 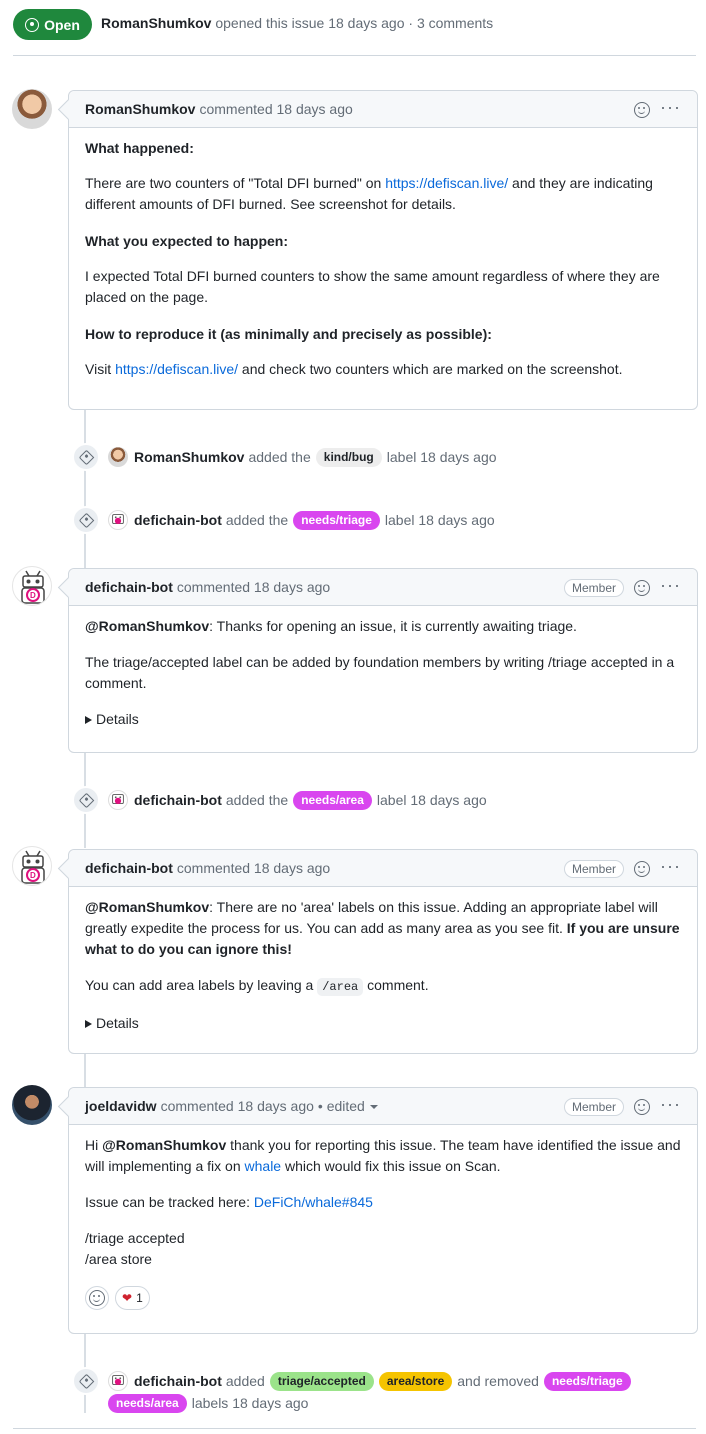 What do you see at coordinates (187, 241) in the screenshot?
I see `section-heading: What you expected to happen:` at bounding box center [187, 241].